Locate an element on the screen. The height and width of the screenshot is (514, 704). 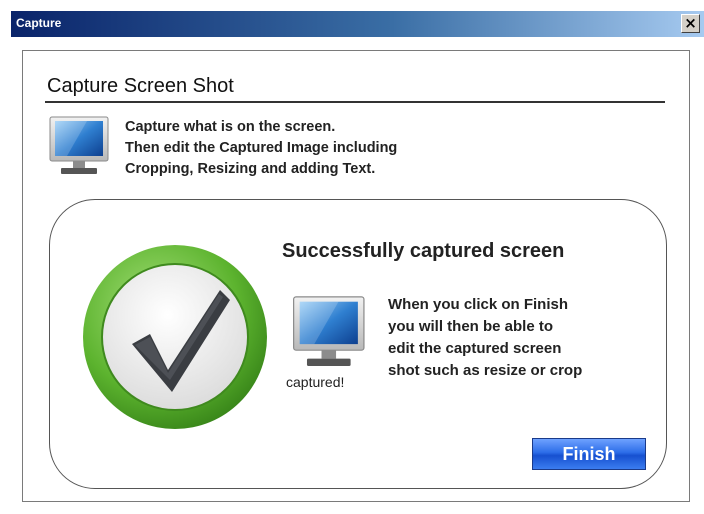
close-icon: × is located at coordinates (690, 23).